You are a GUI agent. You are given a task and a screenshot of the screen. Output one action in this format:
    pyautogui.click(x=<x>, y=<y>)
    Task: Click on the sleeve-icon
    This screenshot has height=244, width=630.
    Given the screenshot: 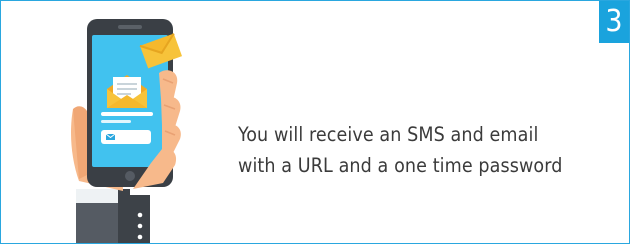 What is the action you would take?
    pyautogui.click(x=113, y=216)
    